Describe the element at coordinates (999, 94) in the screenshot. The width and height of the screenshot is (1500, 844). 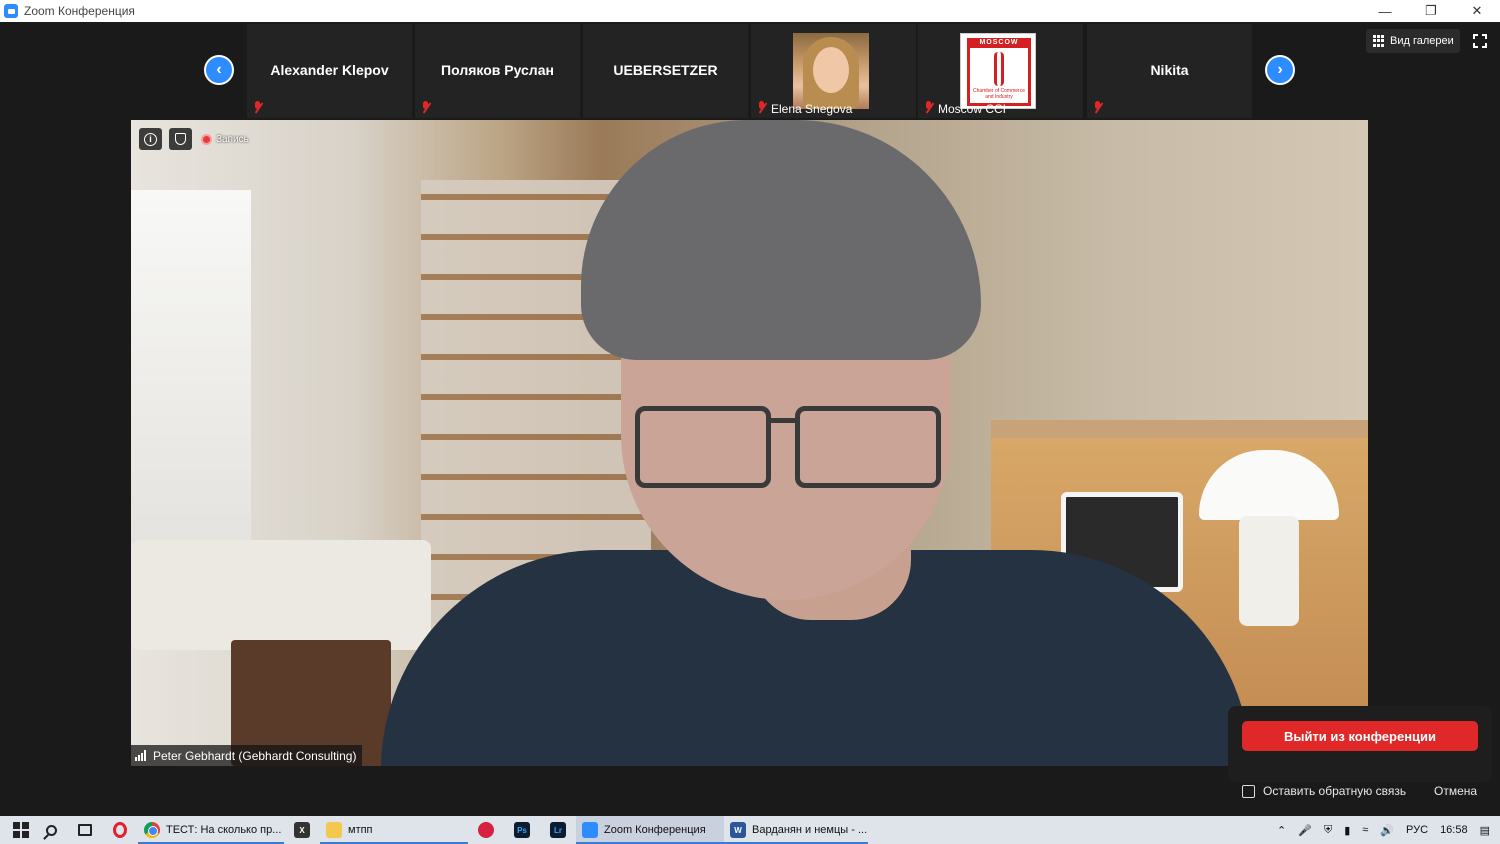
I see `logo-subtext: Chamber of Commerce and Industry` at that location.